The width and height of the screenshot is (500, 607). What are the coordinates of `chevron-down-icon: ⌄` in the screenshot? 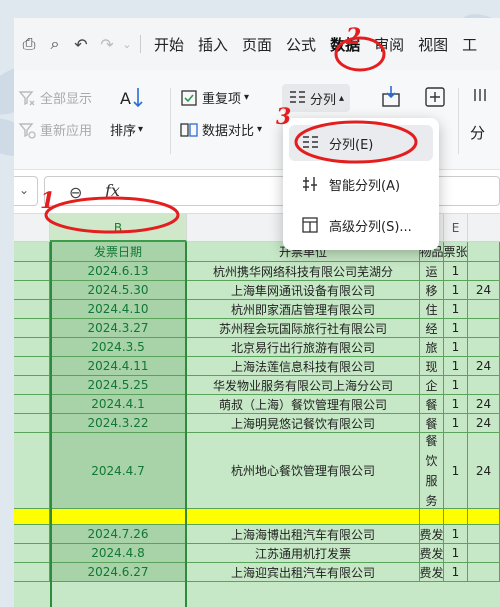 It's located at (127, 44).